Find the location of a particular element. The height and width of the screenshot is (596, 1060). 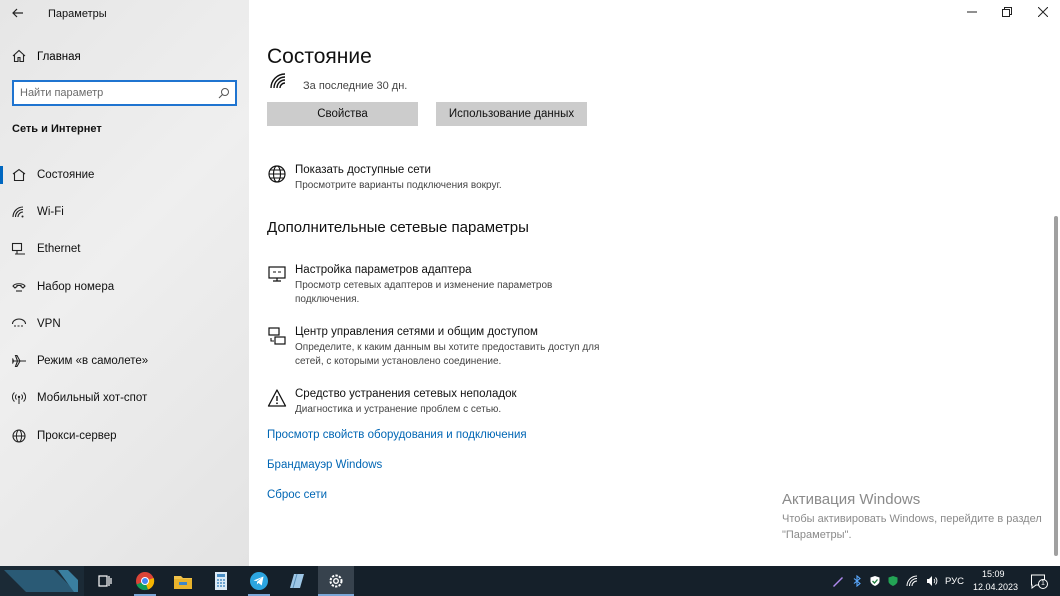

pen-icon is located at coordinates (838, 581).